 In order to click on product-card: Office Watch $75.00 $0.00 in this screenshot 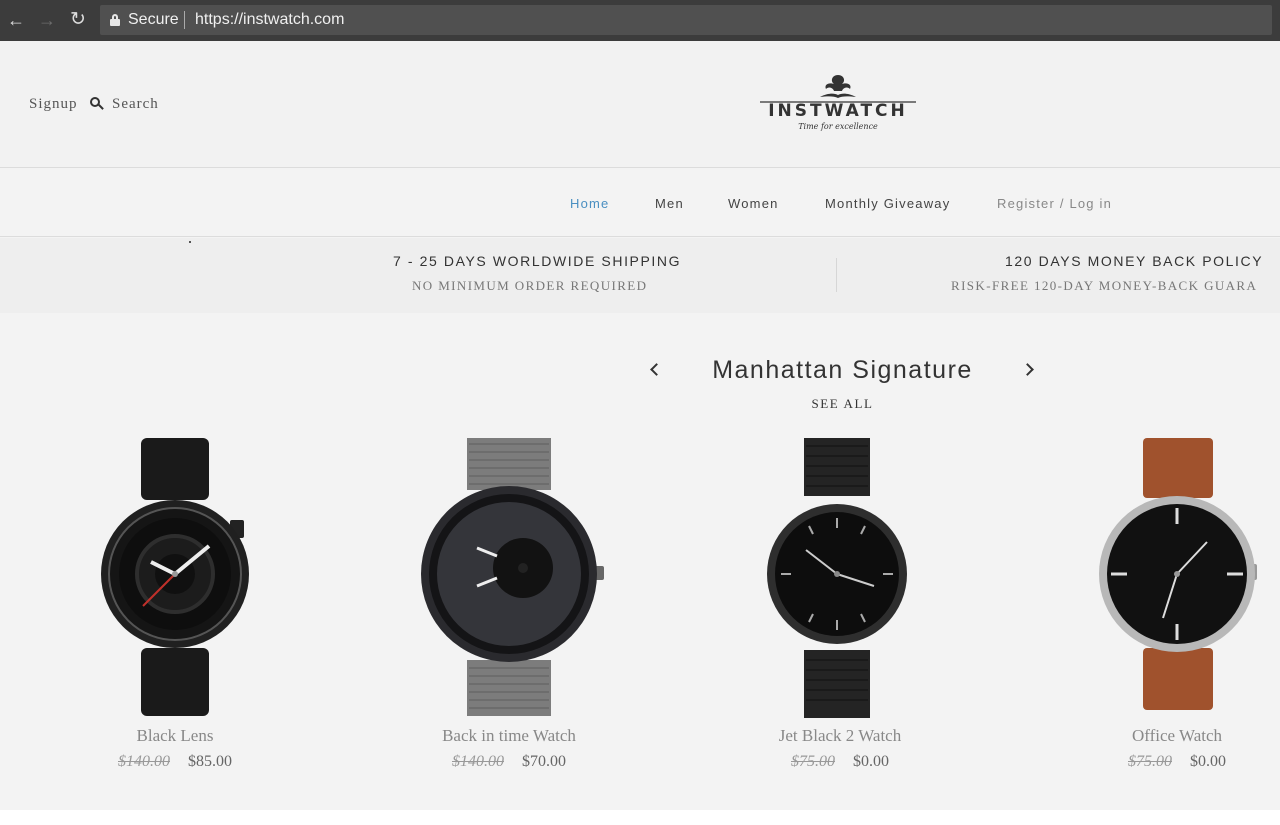, I will do `click(1147, 608)`.